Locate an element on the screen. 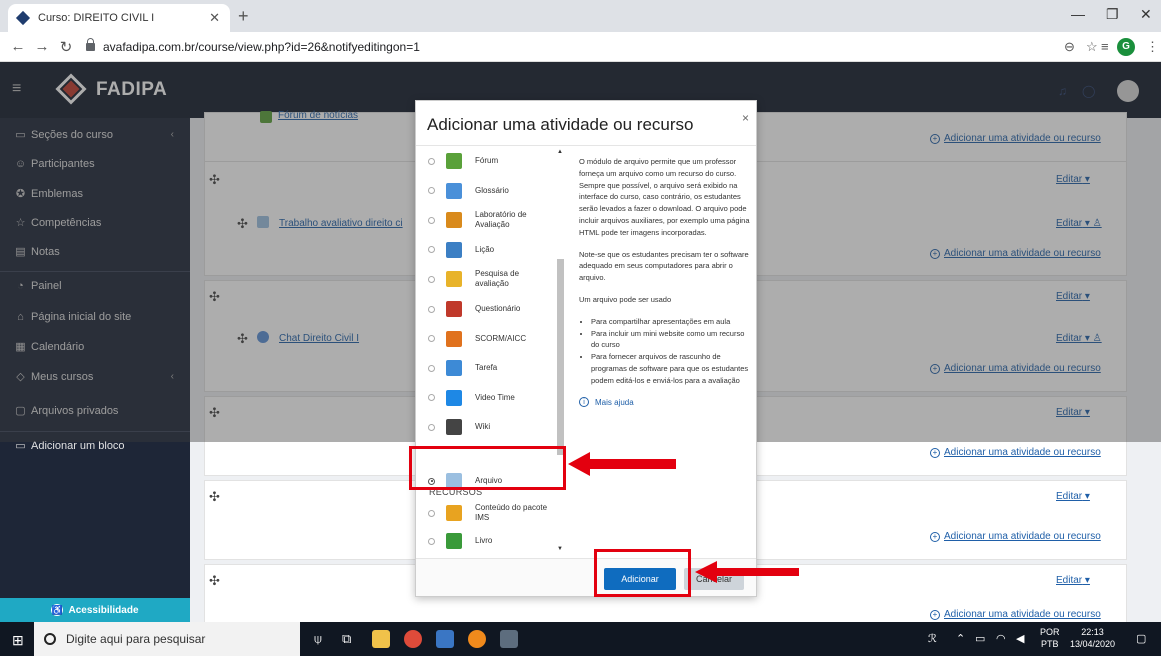 This screenshot has width=1161, height=656. task-view-icon: ⧉ is located at coordinates (346, 639).